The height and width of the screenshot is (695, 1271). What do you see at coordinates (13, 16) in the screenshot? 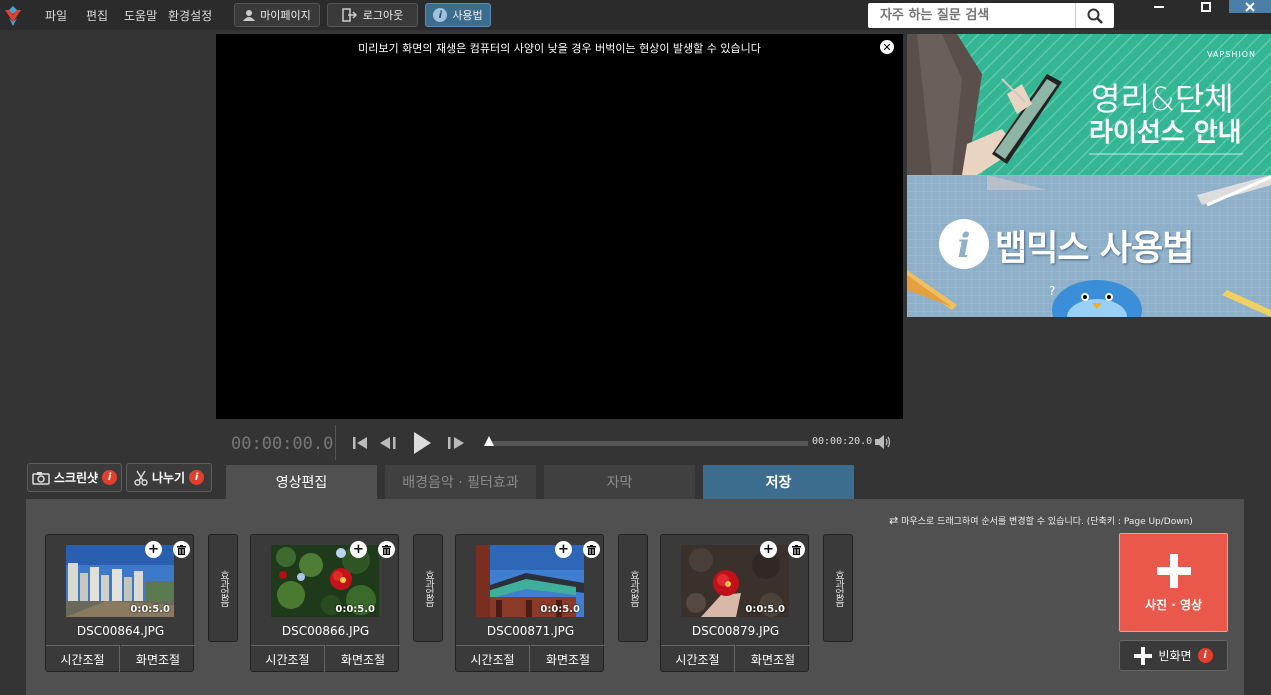
I see `app-logo-icon` at bounding box center [13, 16].